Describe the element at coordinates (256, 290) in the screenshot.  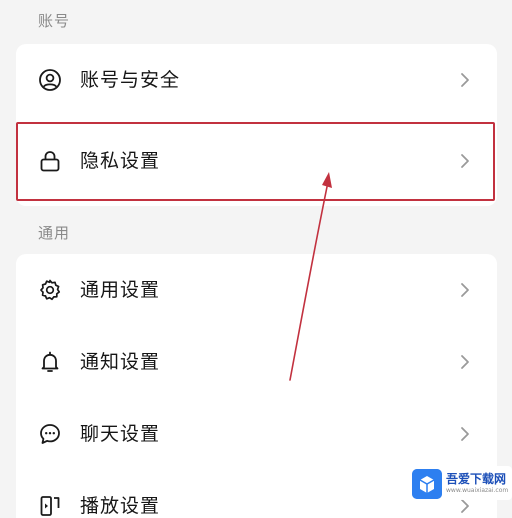
I see `row-general-settings: 通用设置` at that location.